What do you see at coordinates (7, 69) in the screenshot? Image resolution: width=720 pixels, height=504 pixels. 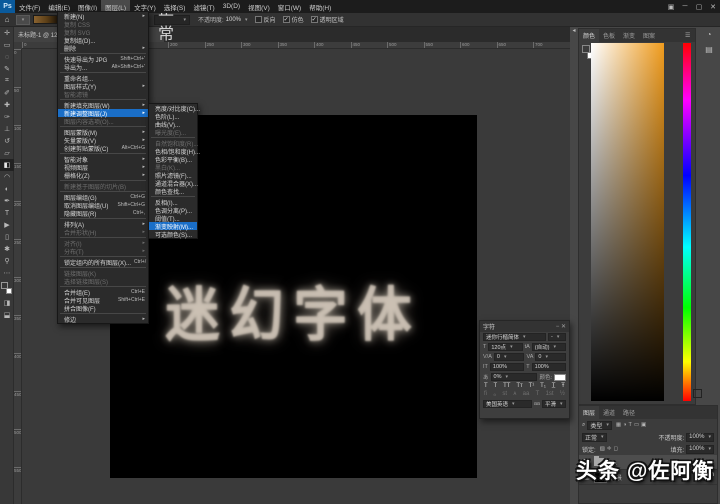 I see `quick-selection-tool-icon: ✎` at bounding box center [7, 69].